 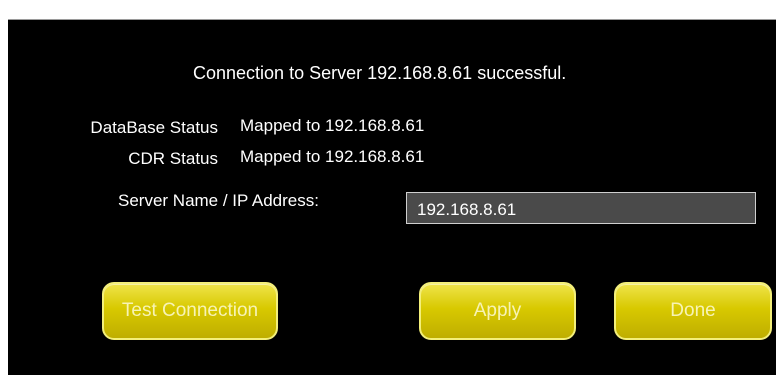 What do you see at coordinates (581, 208) in the screenshot?
I see `server-address-input` at bounding box center [581, 208].